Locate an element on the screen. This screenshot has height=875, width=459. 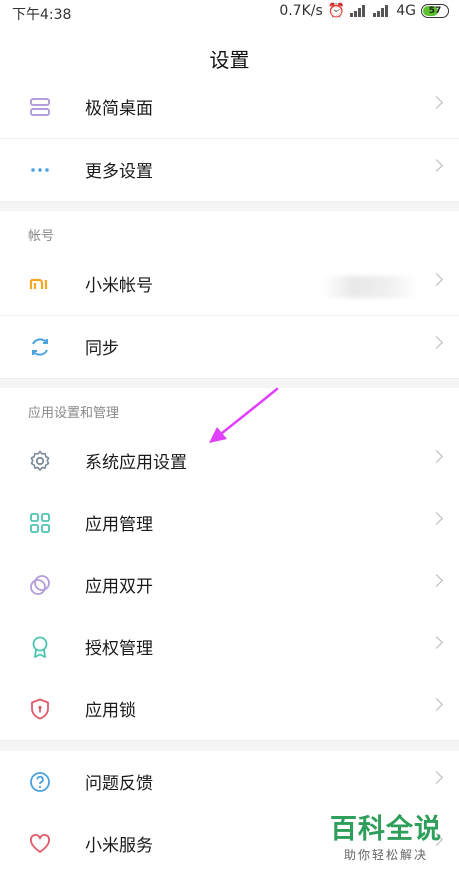
list-item-minimal-desktop: 极简桌面 is located at coordinates (229, 107).